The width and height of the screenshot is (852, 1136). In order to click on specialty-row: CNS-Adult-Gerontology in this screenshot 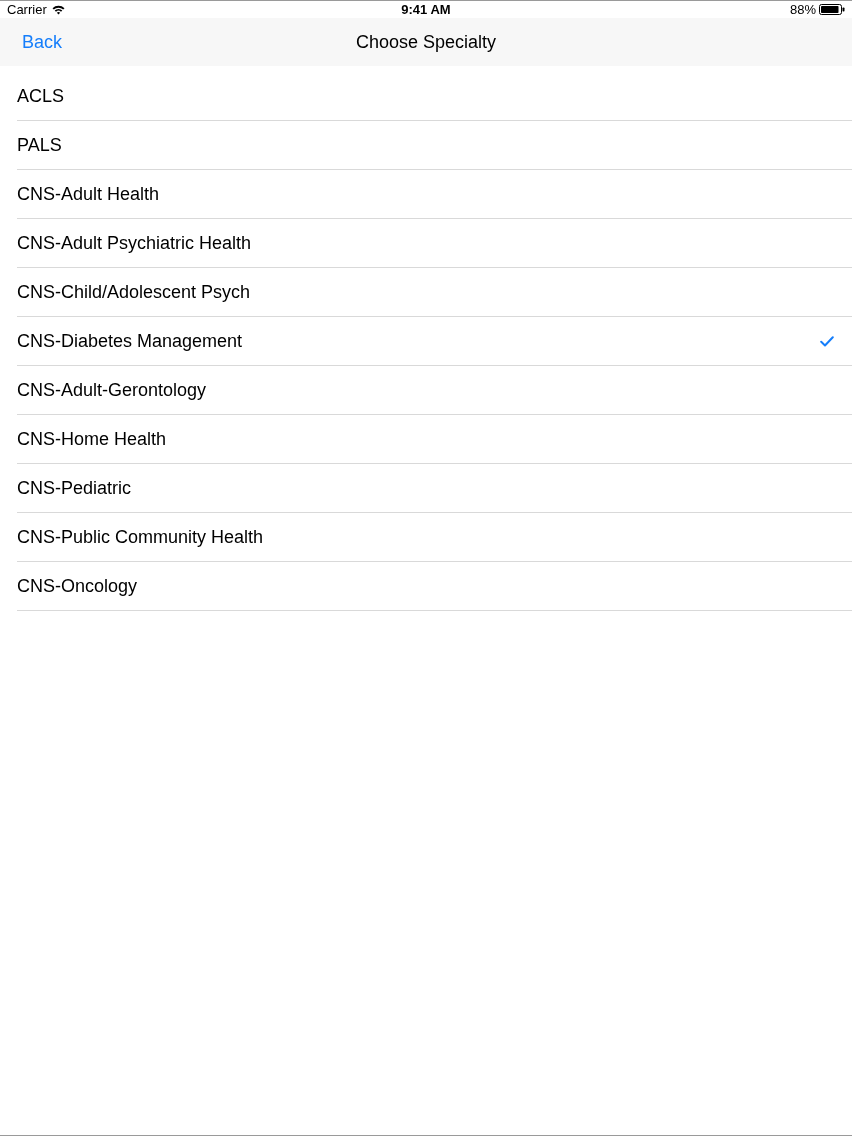, I will do `click(434, 390)`.